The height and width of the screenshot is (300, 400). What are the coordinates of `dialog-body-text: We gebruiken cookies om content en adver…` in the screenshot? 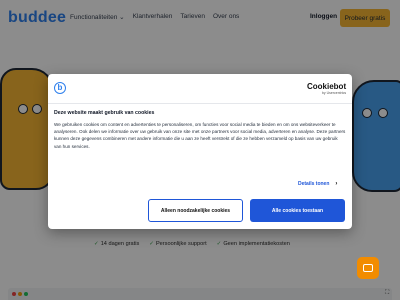 It's located at (200, 135).